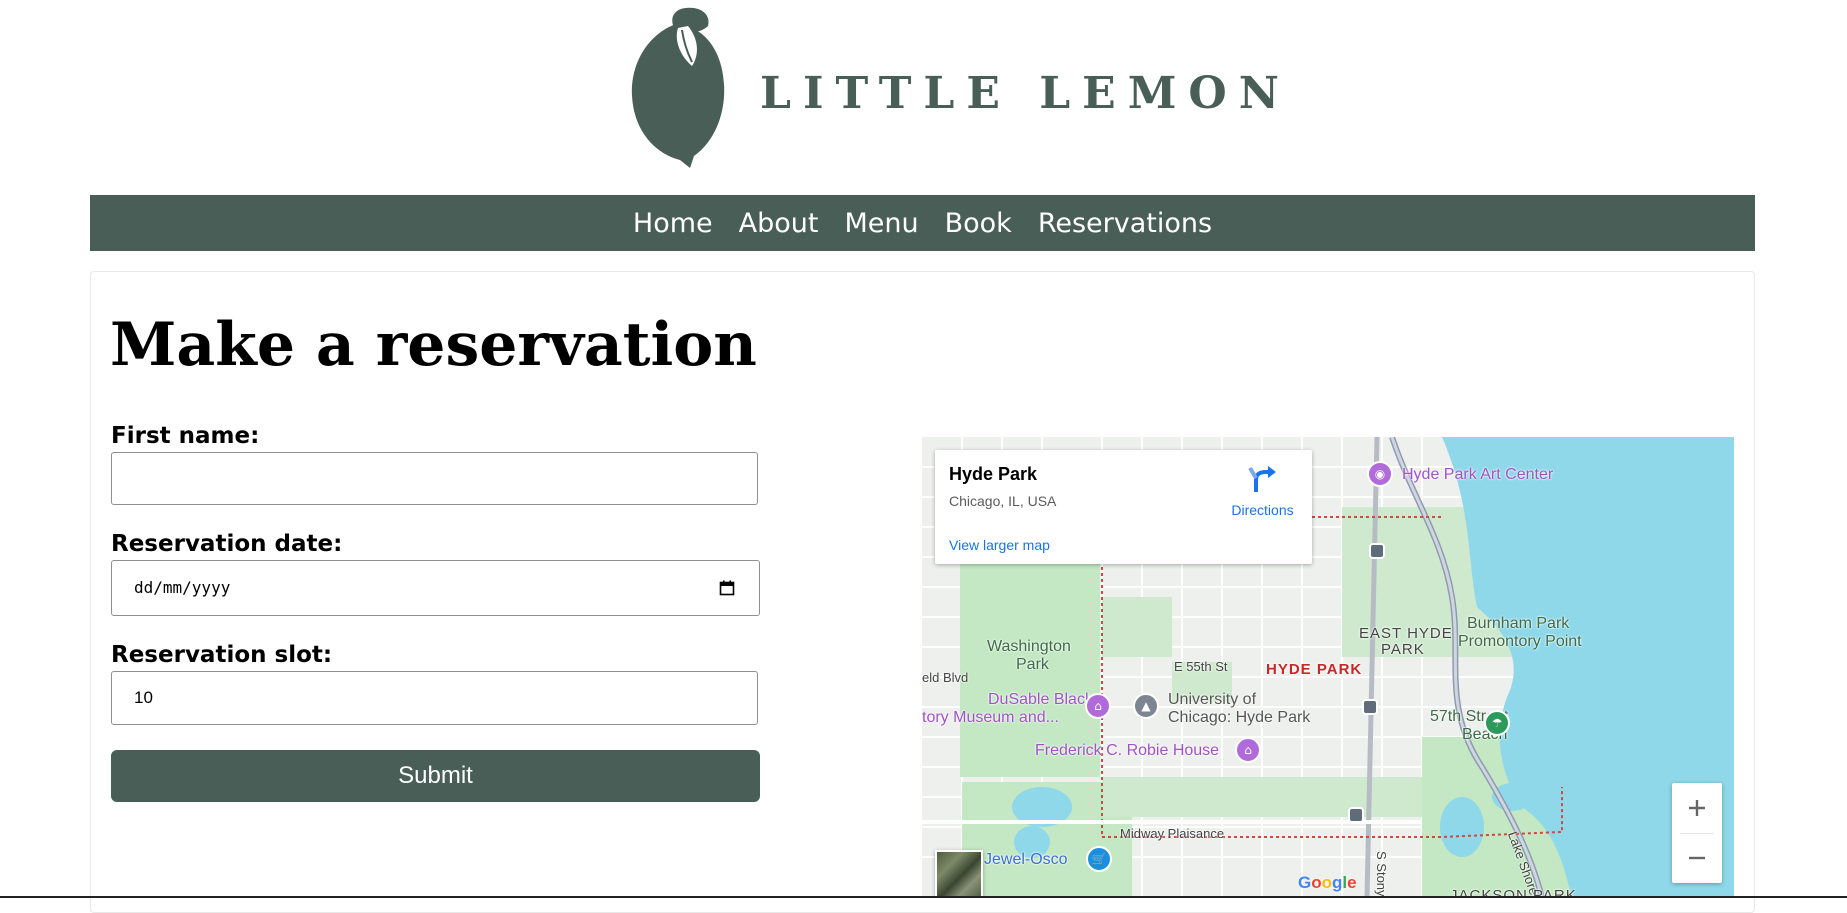 The image size is (1847, 913). What do you see at coordinates (1497, 723) in the screenshot?
I see `beach-pin-icon: ☂` at bounding box center [1497, 723].